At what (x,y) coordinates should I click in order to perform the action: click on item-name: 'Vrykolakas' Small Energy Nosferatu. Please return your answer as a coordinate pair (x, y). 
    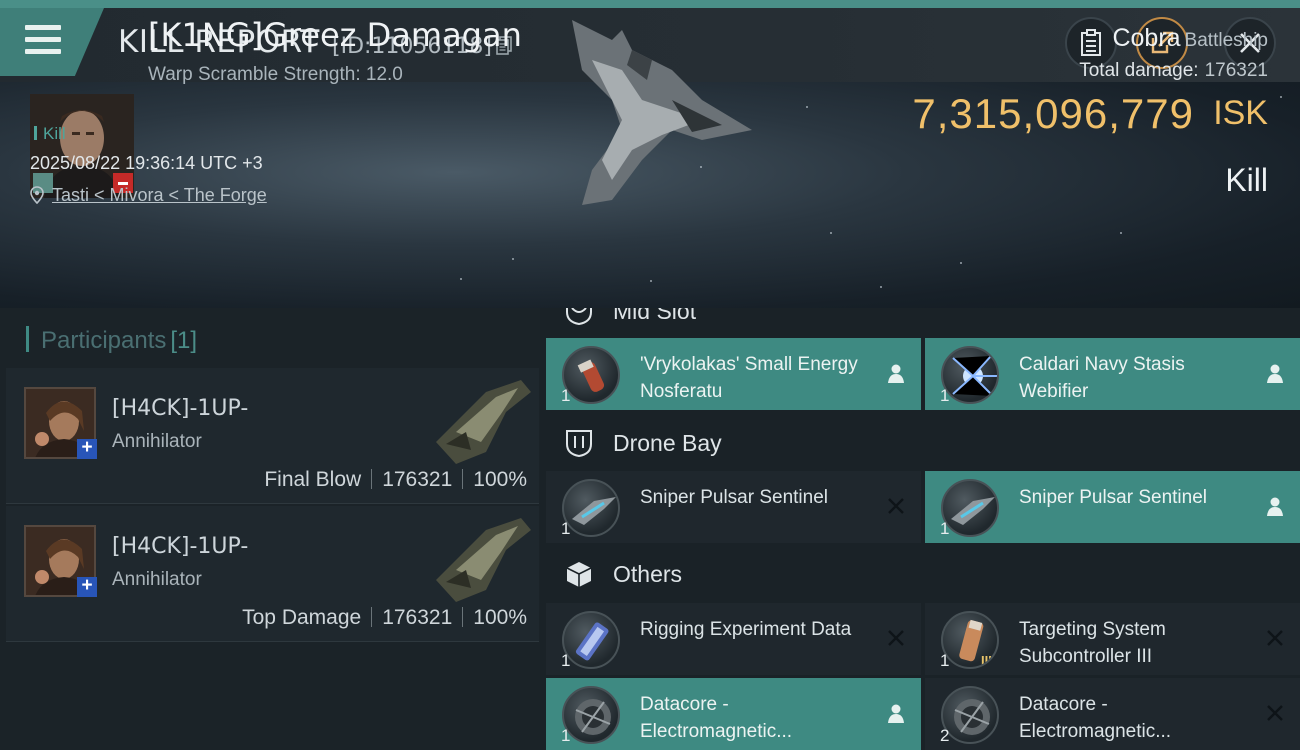
    Looking at the image, I should click on (749, 378).